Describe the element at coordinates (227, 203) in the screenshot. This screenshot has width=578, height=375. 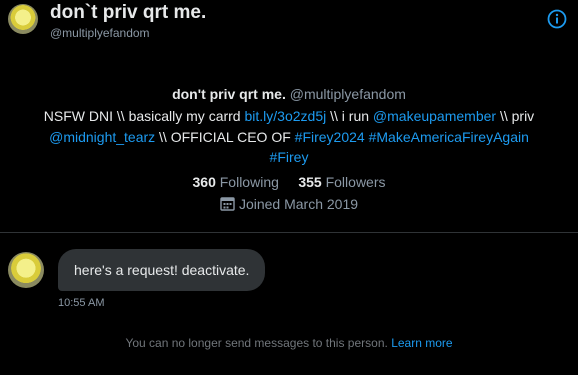
I see `calendar-icon` at that location.